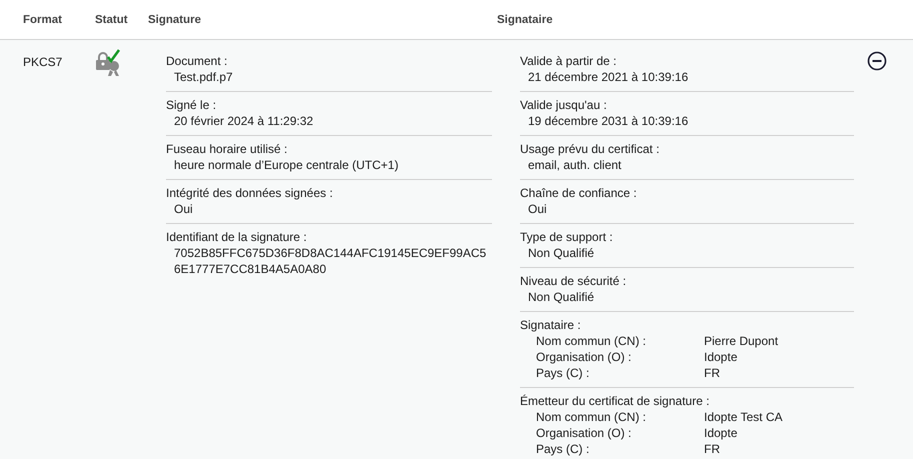  Describe the element at coordinates (112, 20) in the screenshot. I see `column-header: Statut` at that location.